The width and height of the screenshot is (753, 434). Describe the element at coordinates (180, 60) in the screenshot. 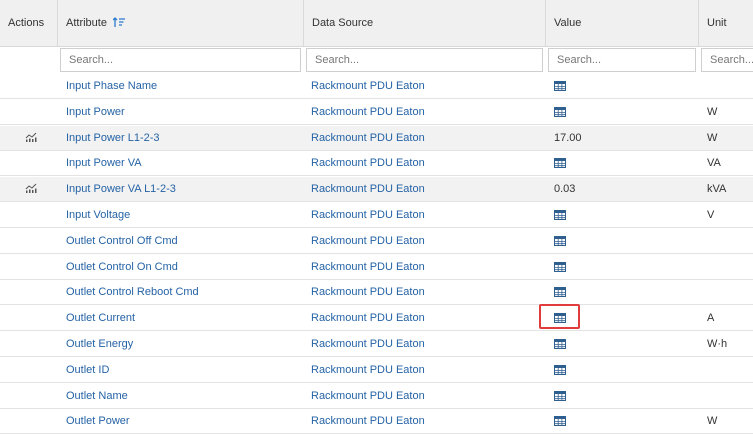

I see `attribute-search-input` at that location.